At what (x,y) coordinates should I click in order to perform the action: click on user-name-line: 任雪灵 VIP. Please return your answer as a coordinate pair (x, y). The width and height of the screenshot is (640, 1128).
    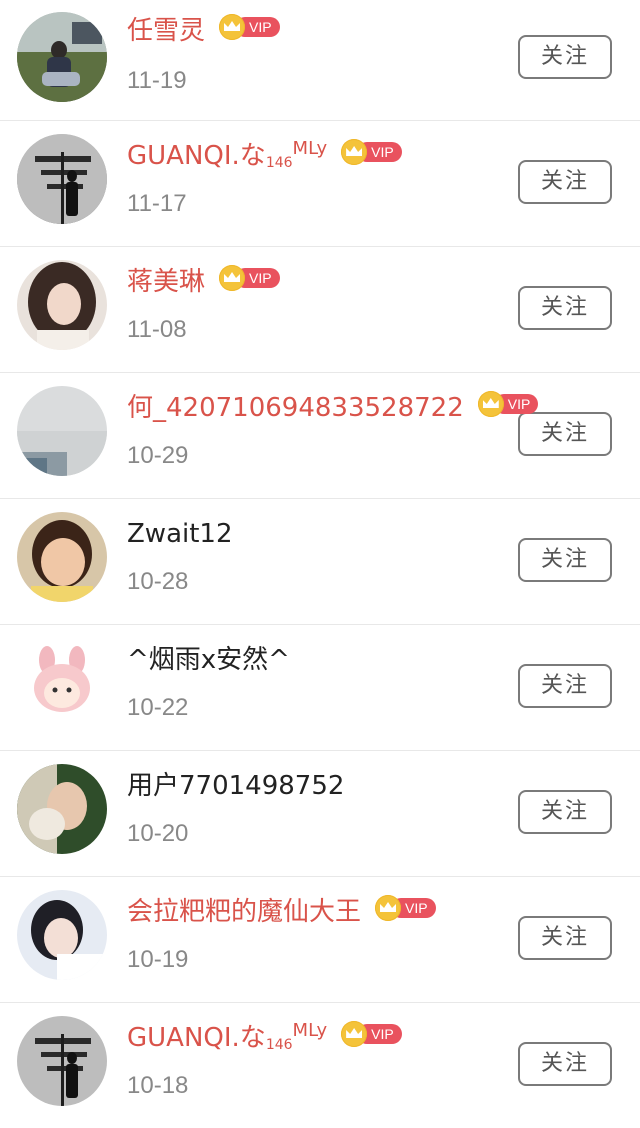
    Looking at the image, I should click on (203, 31).